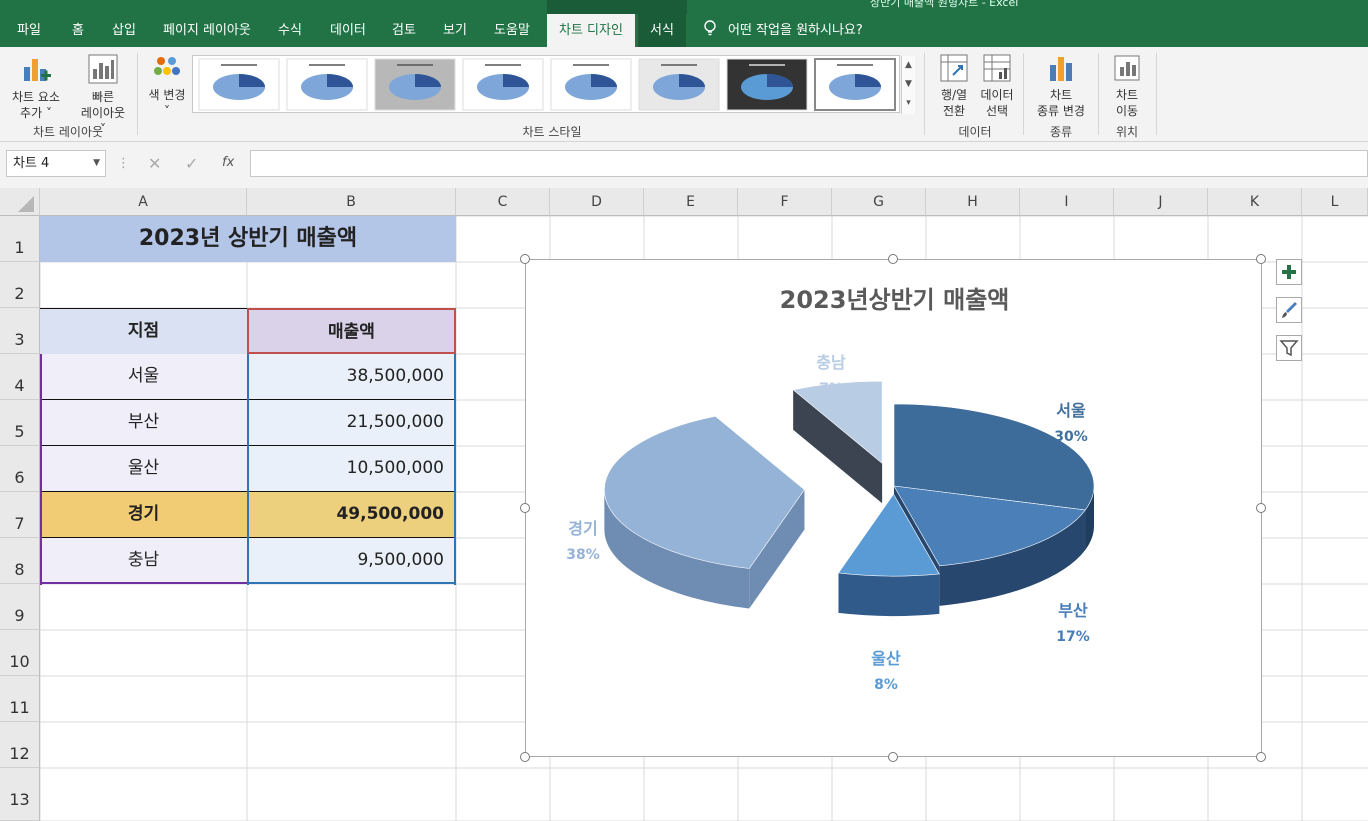 Image resolution: width=1368 pixels, height=821 pixels. What do you see at coordinates (1289, 272) in the screenshot?
I see `chart-elements-plus-icon` at bounding box center [1289, 272].